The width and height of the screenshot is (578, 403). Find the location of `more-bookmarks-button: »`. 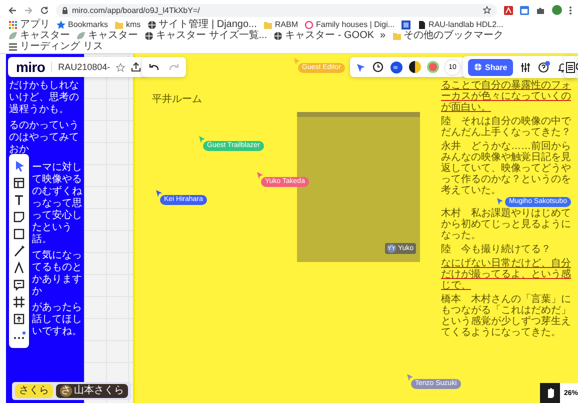

more-bookmarks-button: » is located at coordinates (383, 35).